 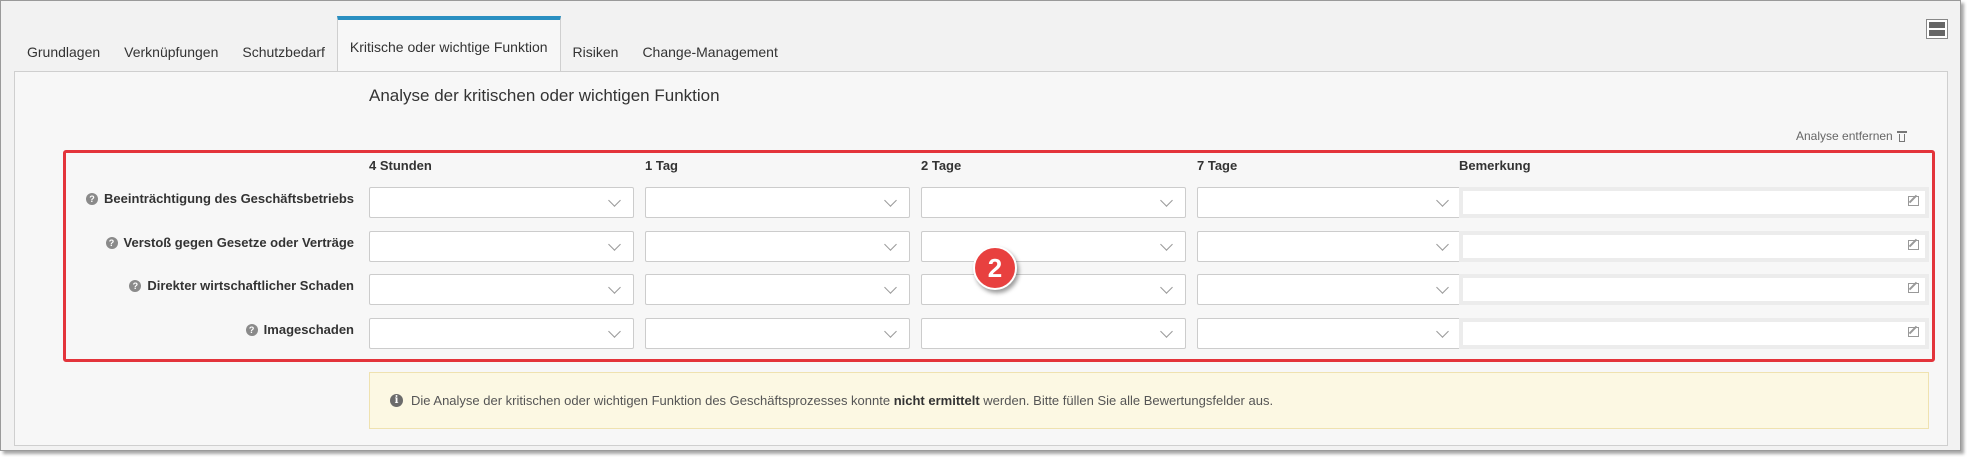 I want to click on select-row2-2-tage, so click(x=1053, y=246).